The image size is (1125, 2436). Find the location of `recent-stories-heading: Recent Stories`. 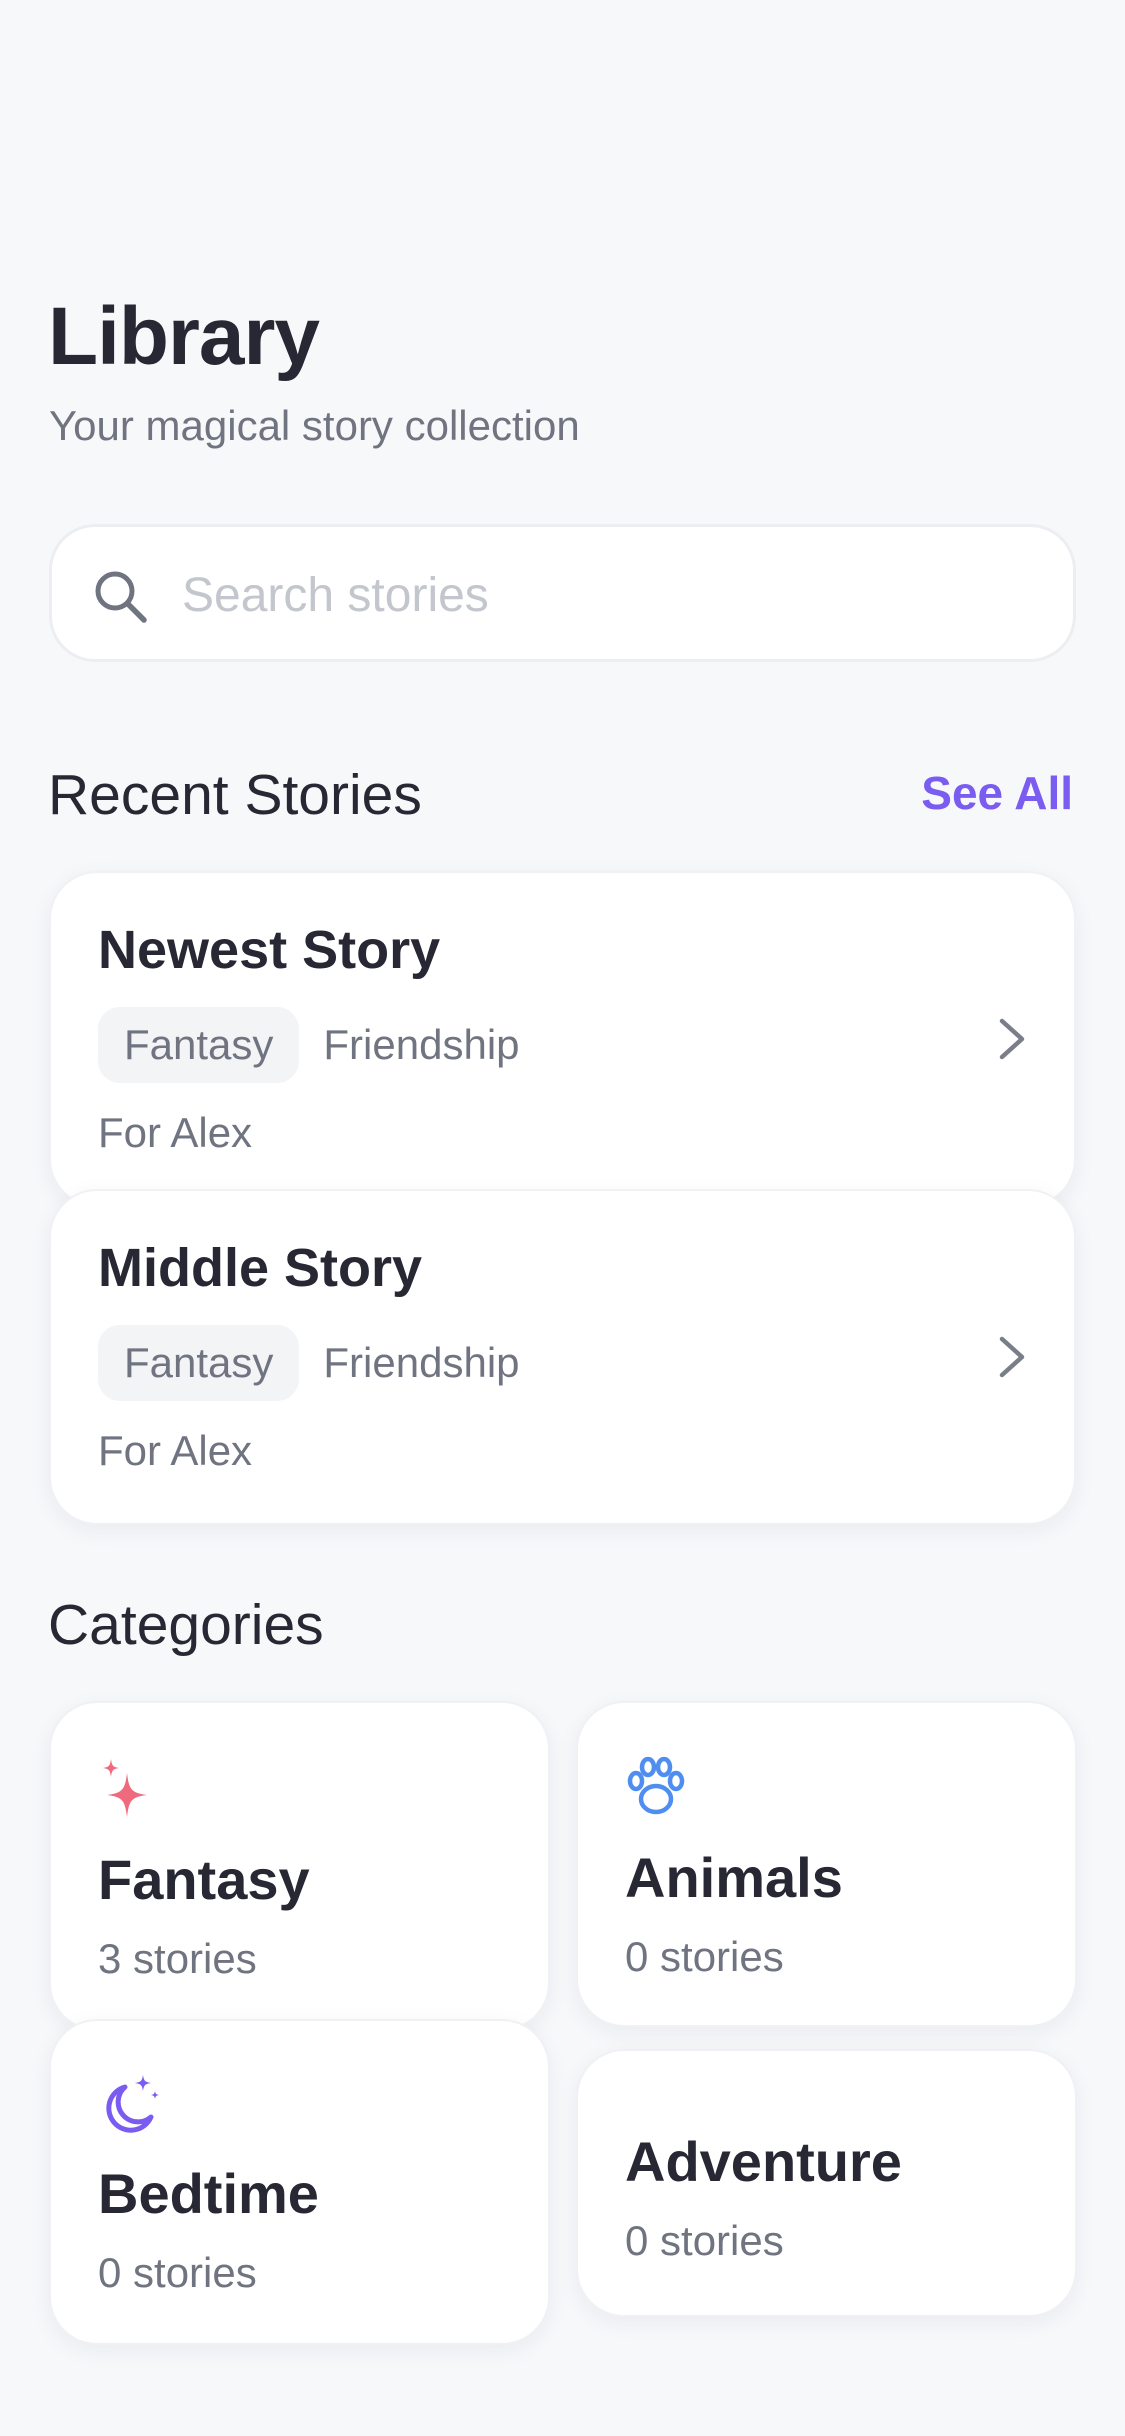

recent-stories-heading: Recent Stories is located at coordinates (235, 795).